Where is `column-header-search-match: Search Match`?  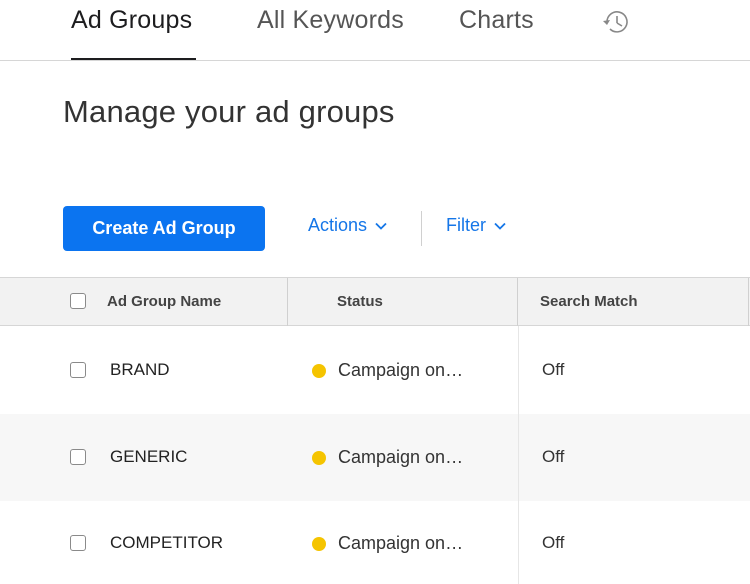 column-header-search-match: Search Match is located at coordinates (589, 301).